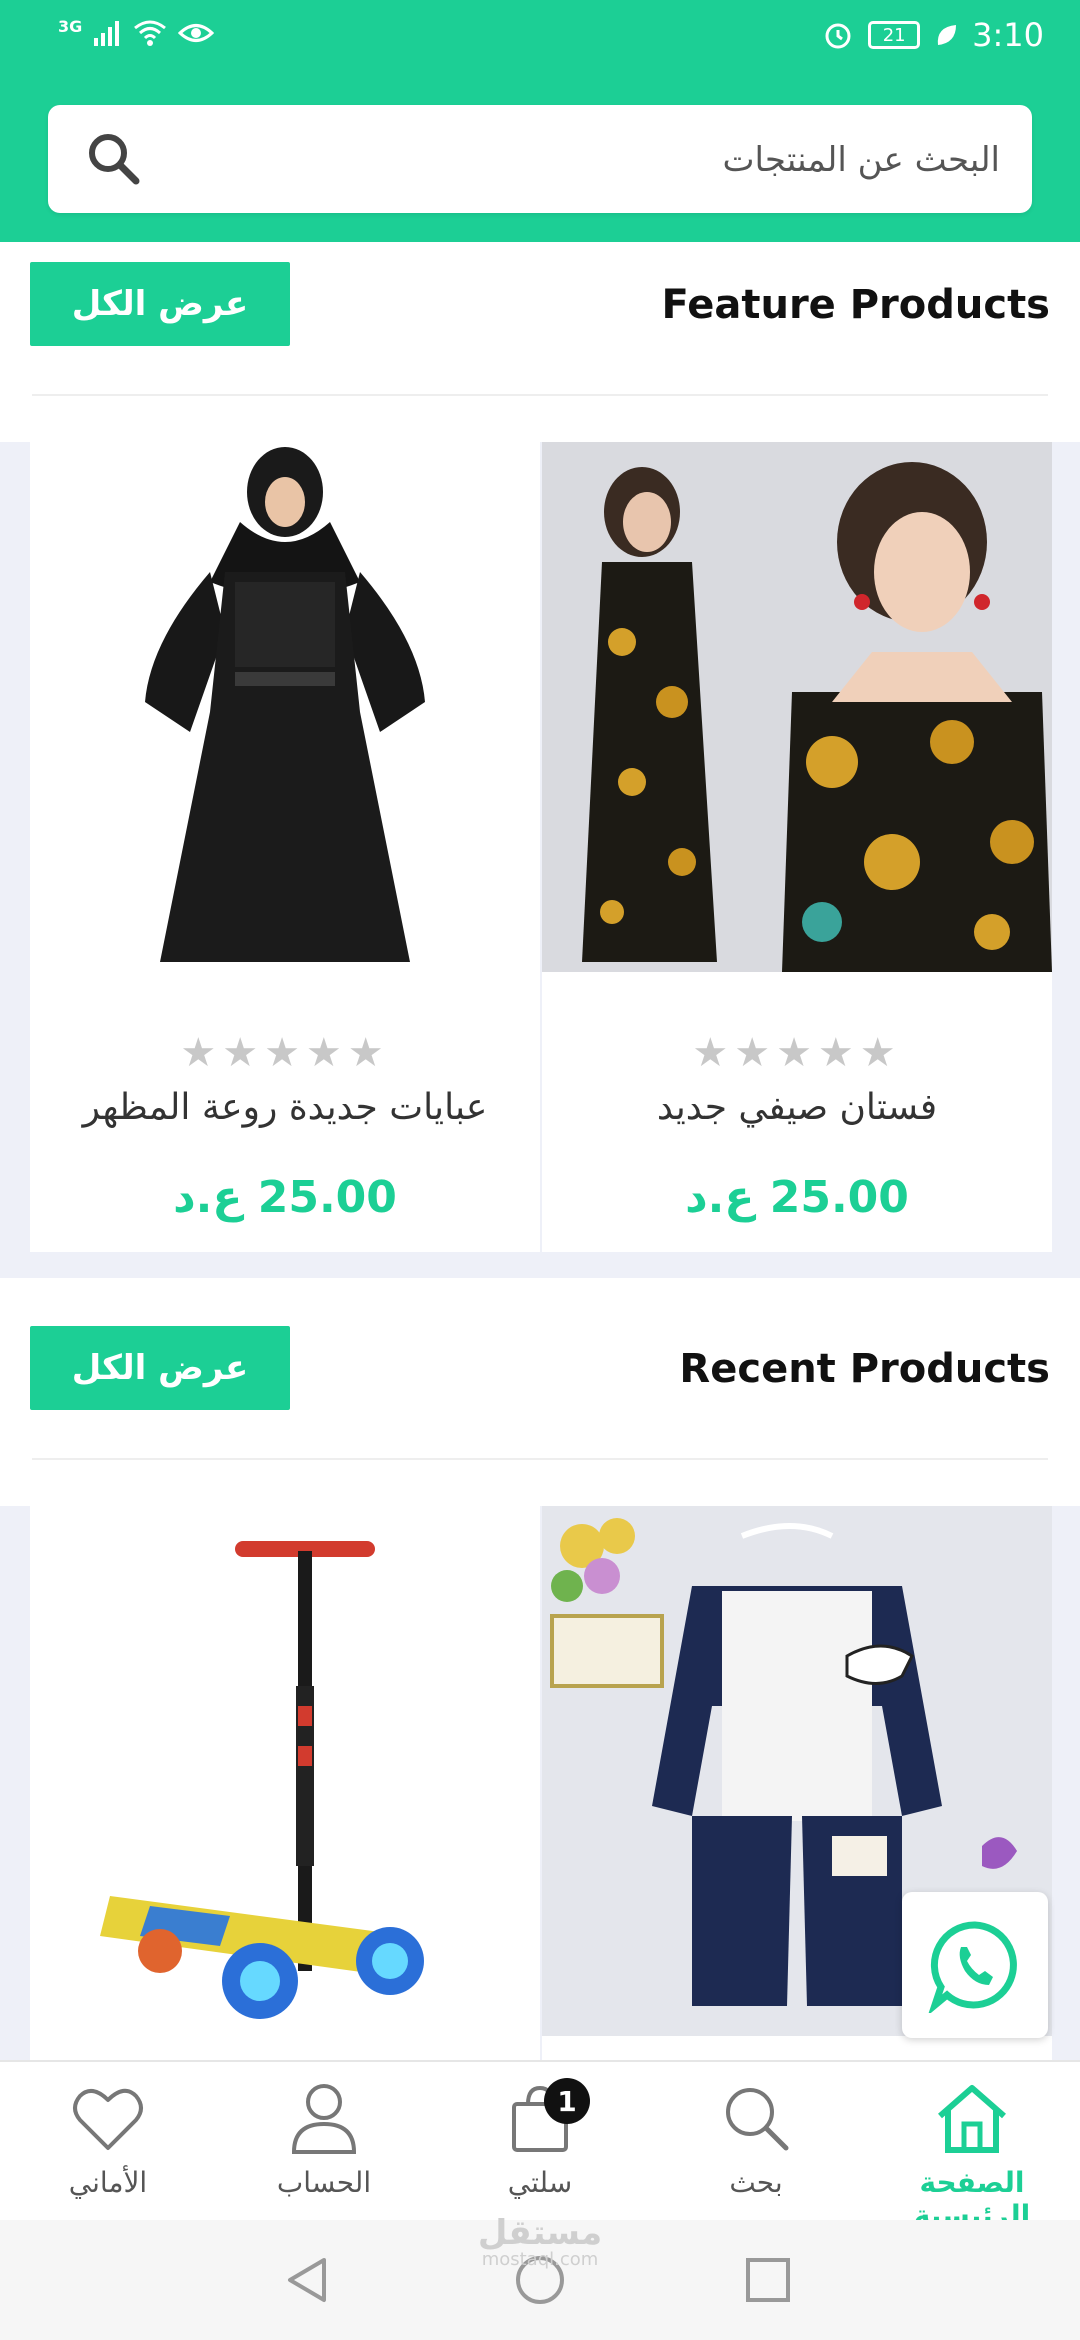 The height and width of the screenshot is (2340, 1080). Describe the element at coordinates (108, 2119) in the screenshot. I see `heart-icon` at that location.